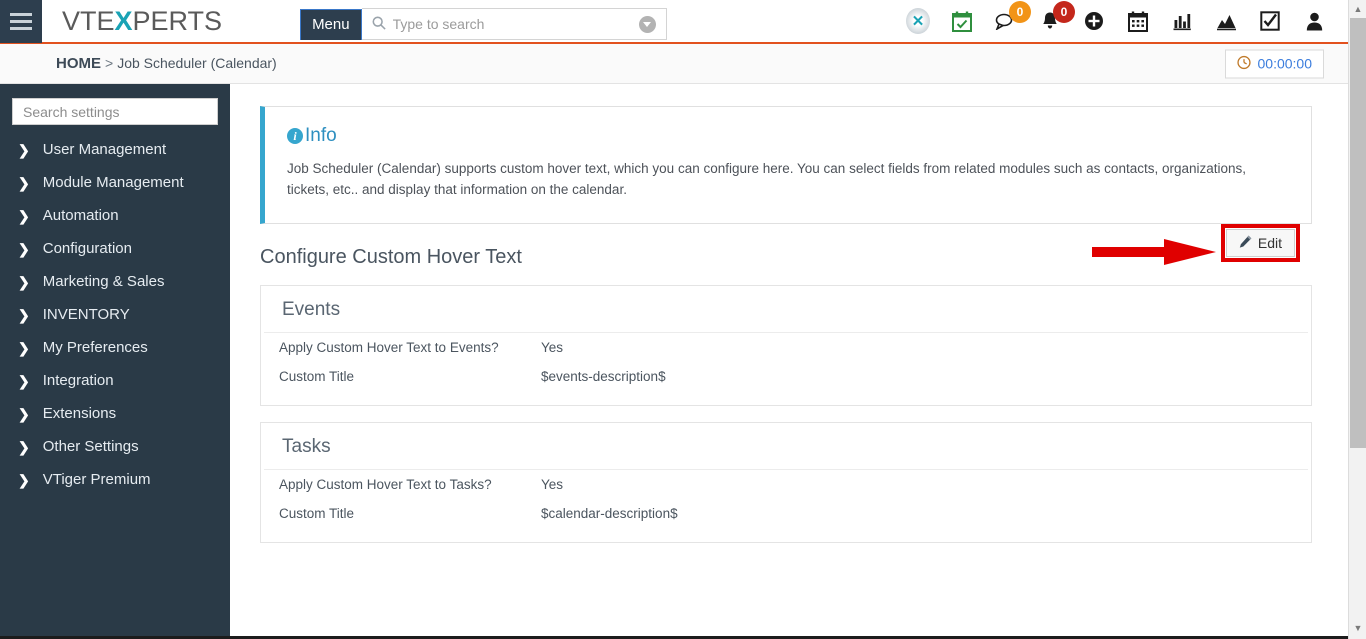 The image size is (1366, 639). I want to click on bell-badge: 0, so click(1064, 12).